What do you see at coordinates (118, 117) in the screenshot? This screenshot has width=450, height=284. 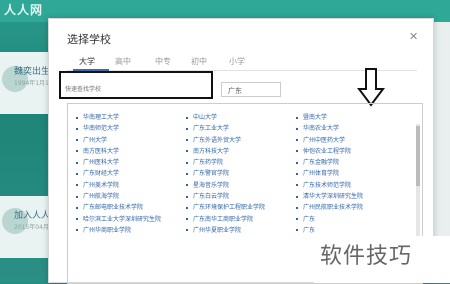 I see `school-link: 华南理工大学` at bounding box center [118, 117].